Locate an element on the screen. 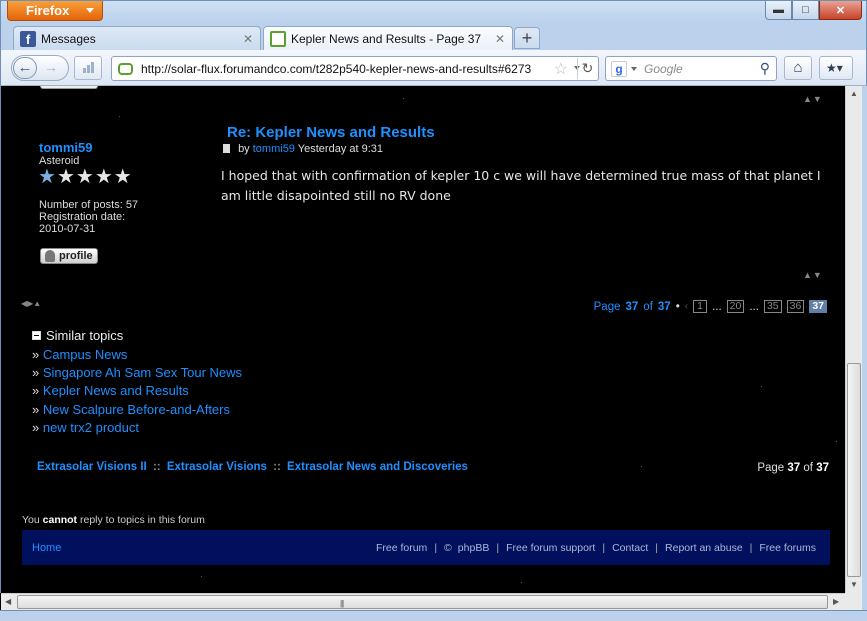 This screenshot has height=621, width=867. profile-button-label: profile is located at coordinates (76, 256).